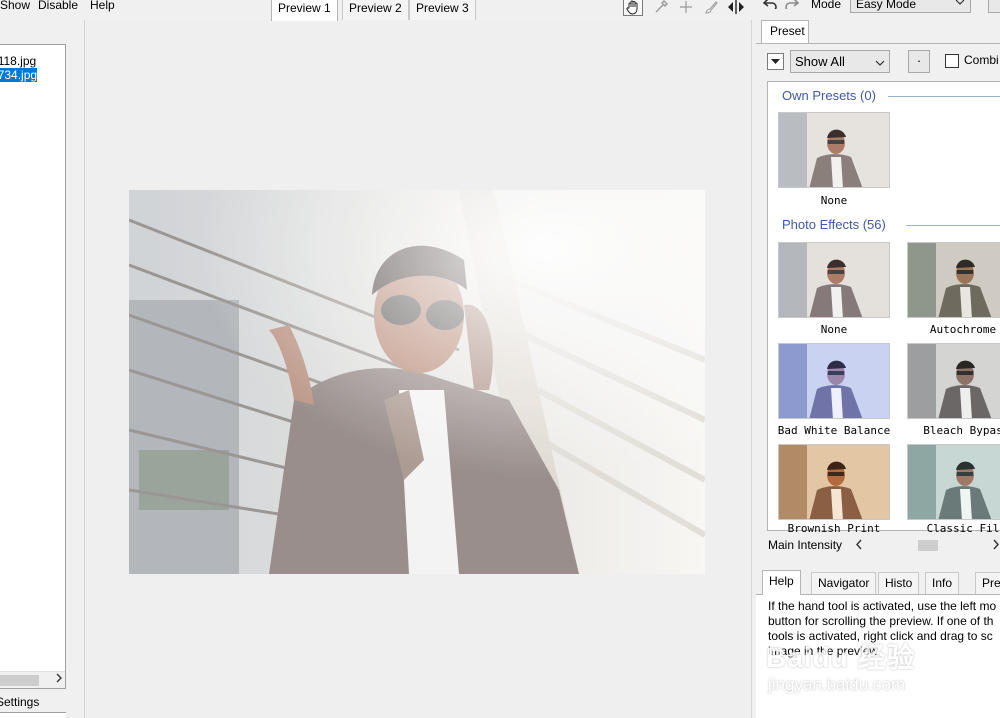 Image resolution: width=1000 pixels, height=718 pixels. Describe the element at coordinates (841, 657) in the screenshot. I see `watermark-brand: Baidu 经验` at that location.